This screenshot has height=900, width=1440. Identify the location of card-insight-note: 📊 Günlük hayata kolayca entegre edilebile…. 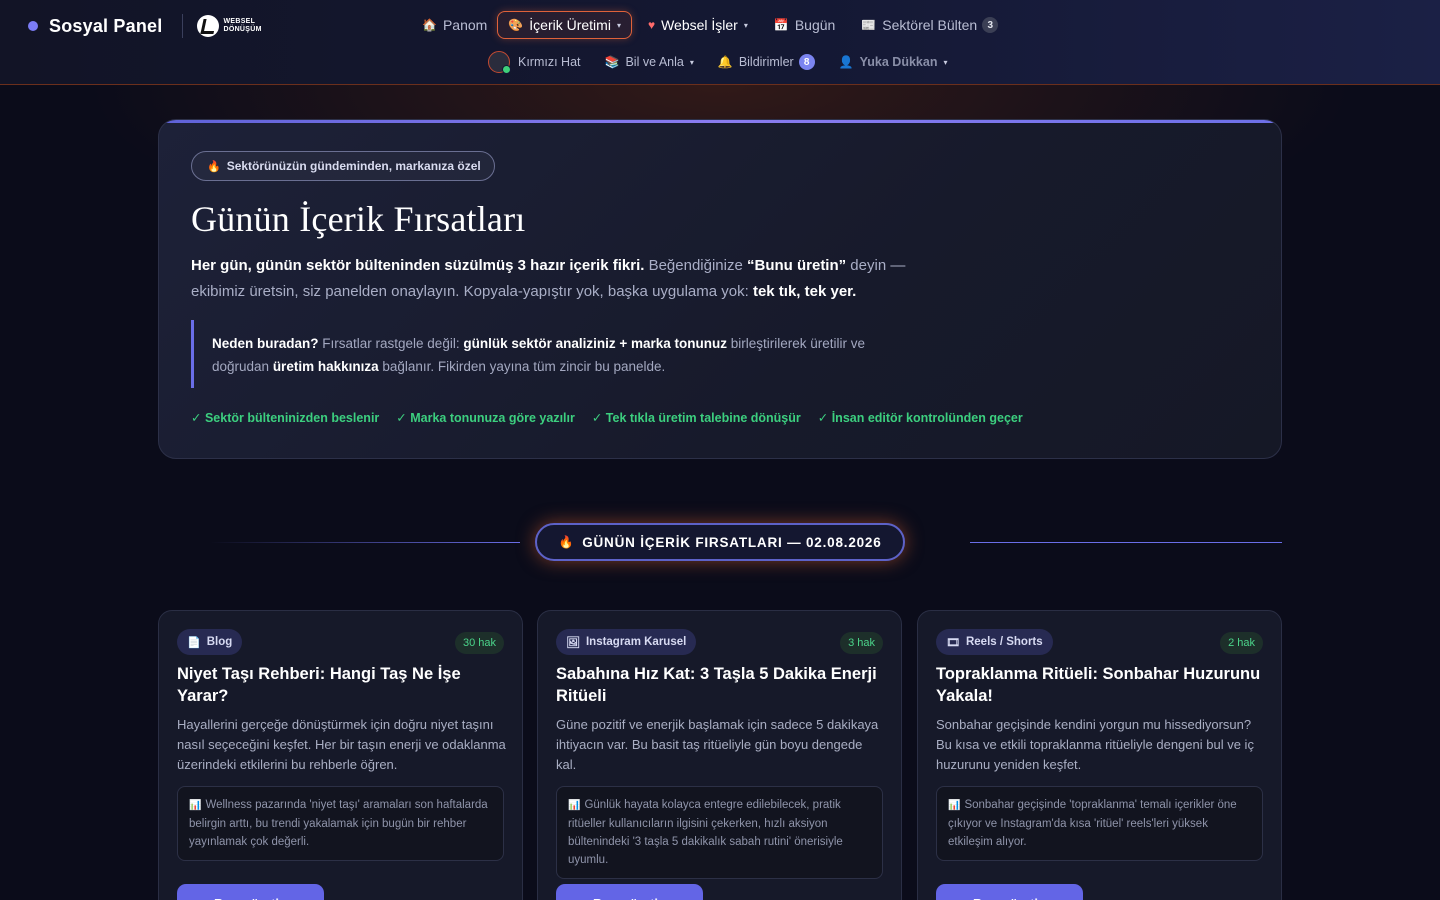
(719, 832).